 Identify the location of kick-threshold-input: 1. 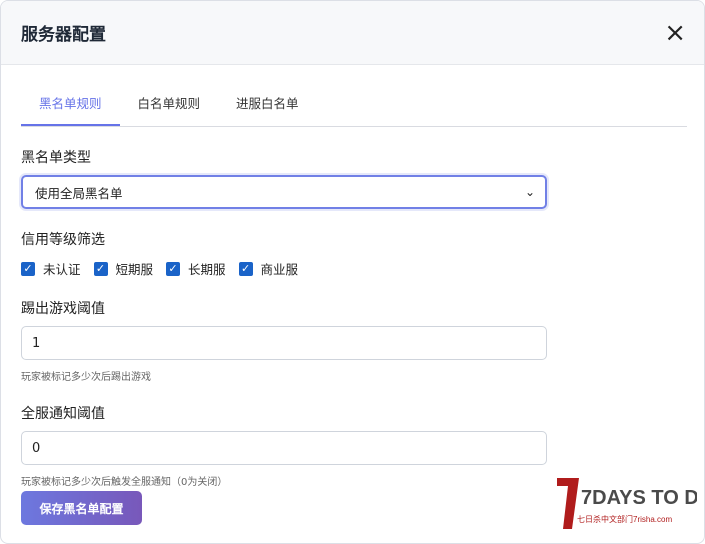
(284, 343).